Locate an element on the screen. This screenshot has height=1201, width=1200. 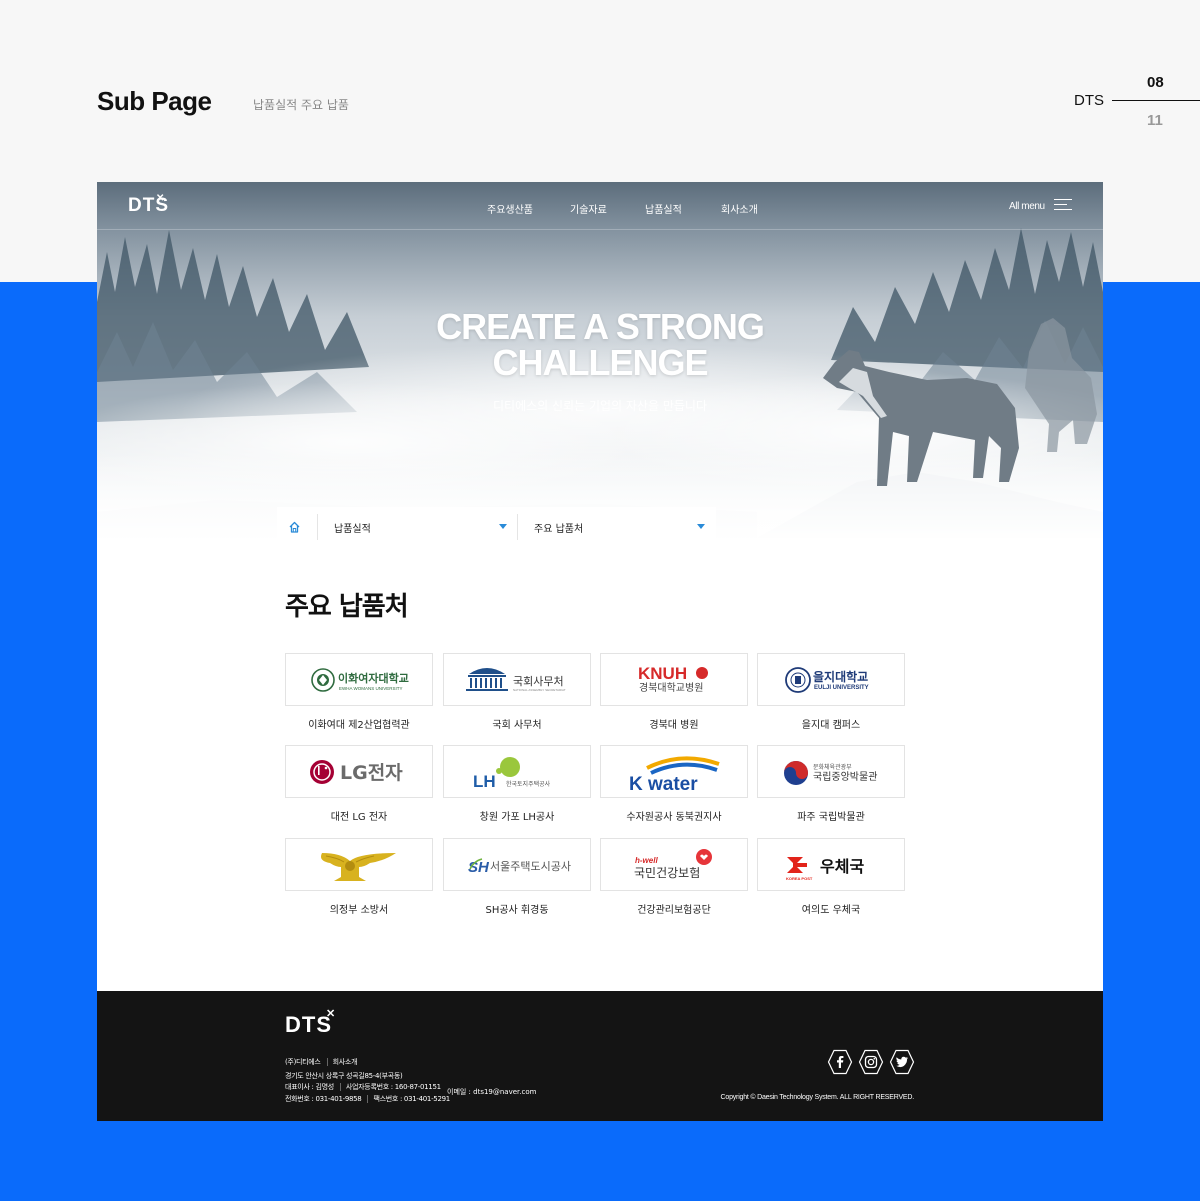
client-card: SH 서울주택도시공사 SH공사 휘경동 is located at coordinates (517, 877).